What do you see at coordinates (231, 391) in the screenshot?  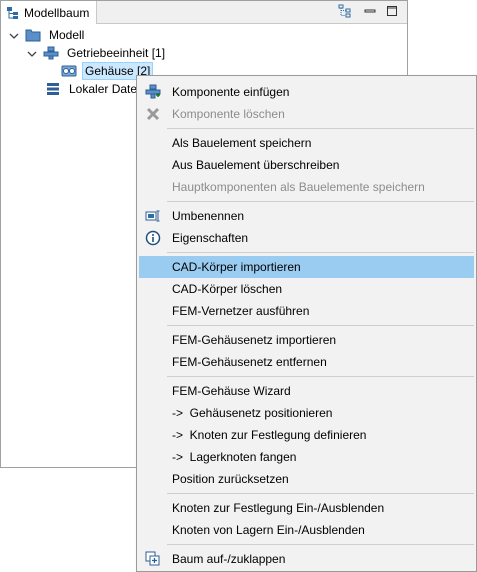 I see `menu-item-label: FEM-Gehäuse Wizard` at bounding box center [231, 391].